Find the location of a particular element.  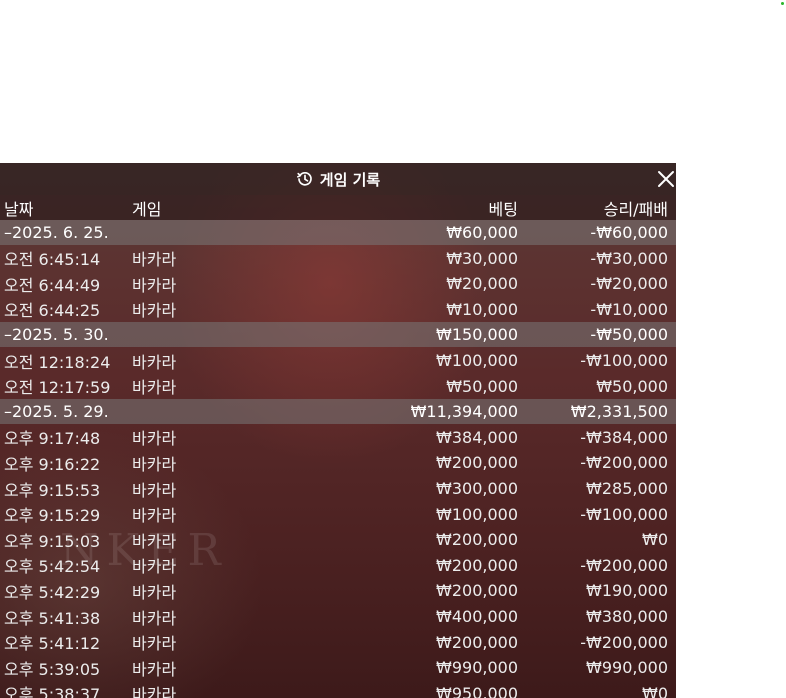

row-time: 오전 6:44:25 is located at coordinates (52, 311).